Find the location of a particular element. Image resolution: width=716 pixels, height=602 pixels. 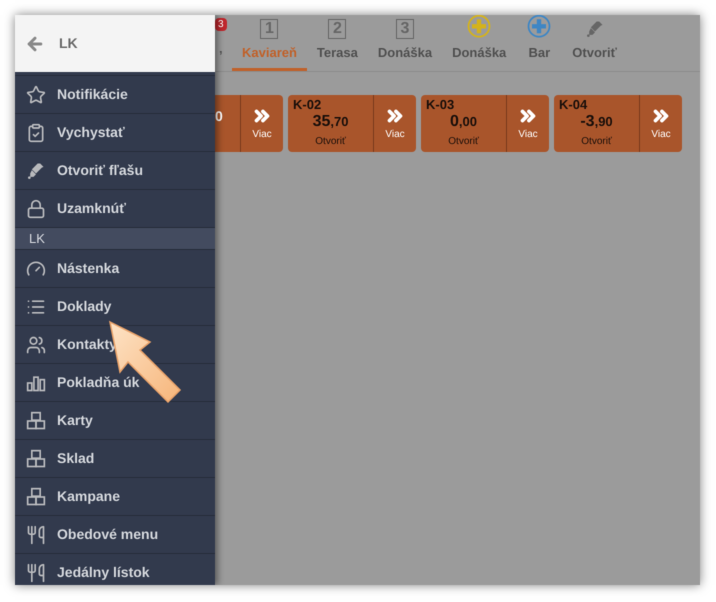

table-card: K-04 -3,90 Otvoriť Viac is located at coordinates (618, 123).